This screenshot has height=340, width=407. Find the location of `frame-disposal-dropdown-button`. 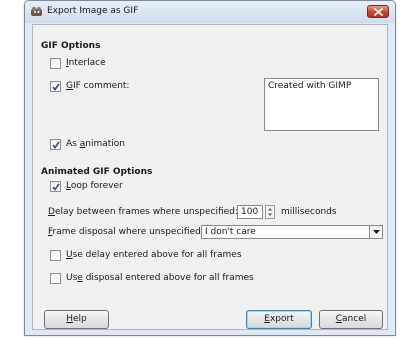

frame-disposal-dropdown-button is located at coordinates (375, 232).